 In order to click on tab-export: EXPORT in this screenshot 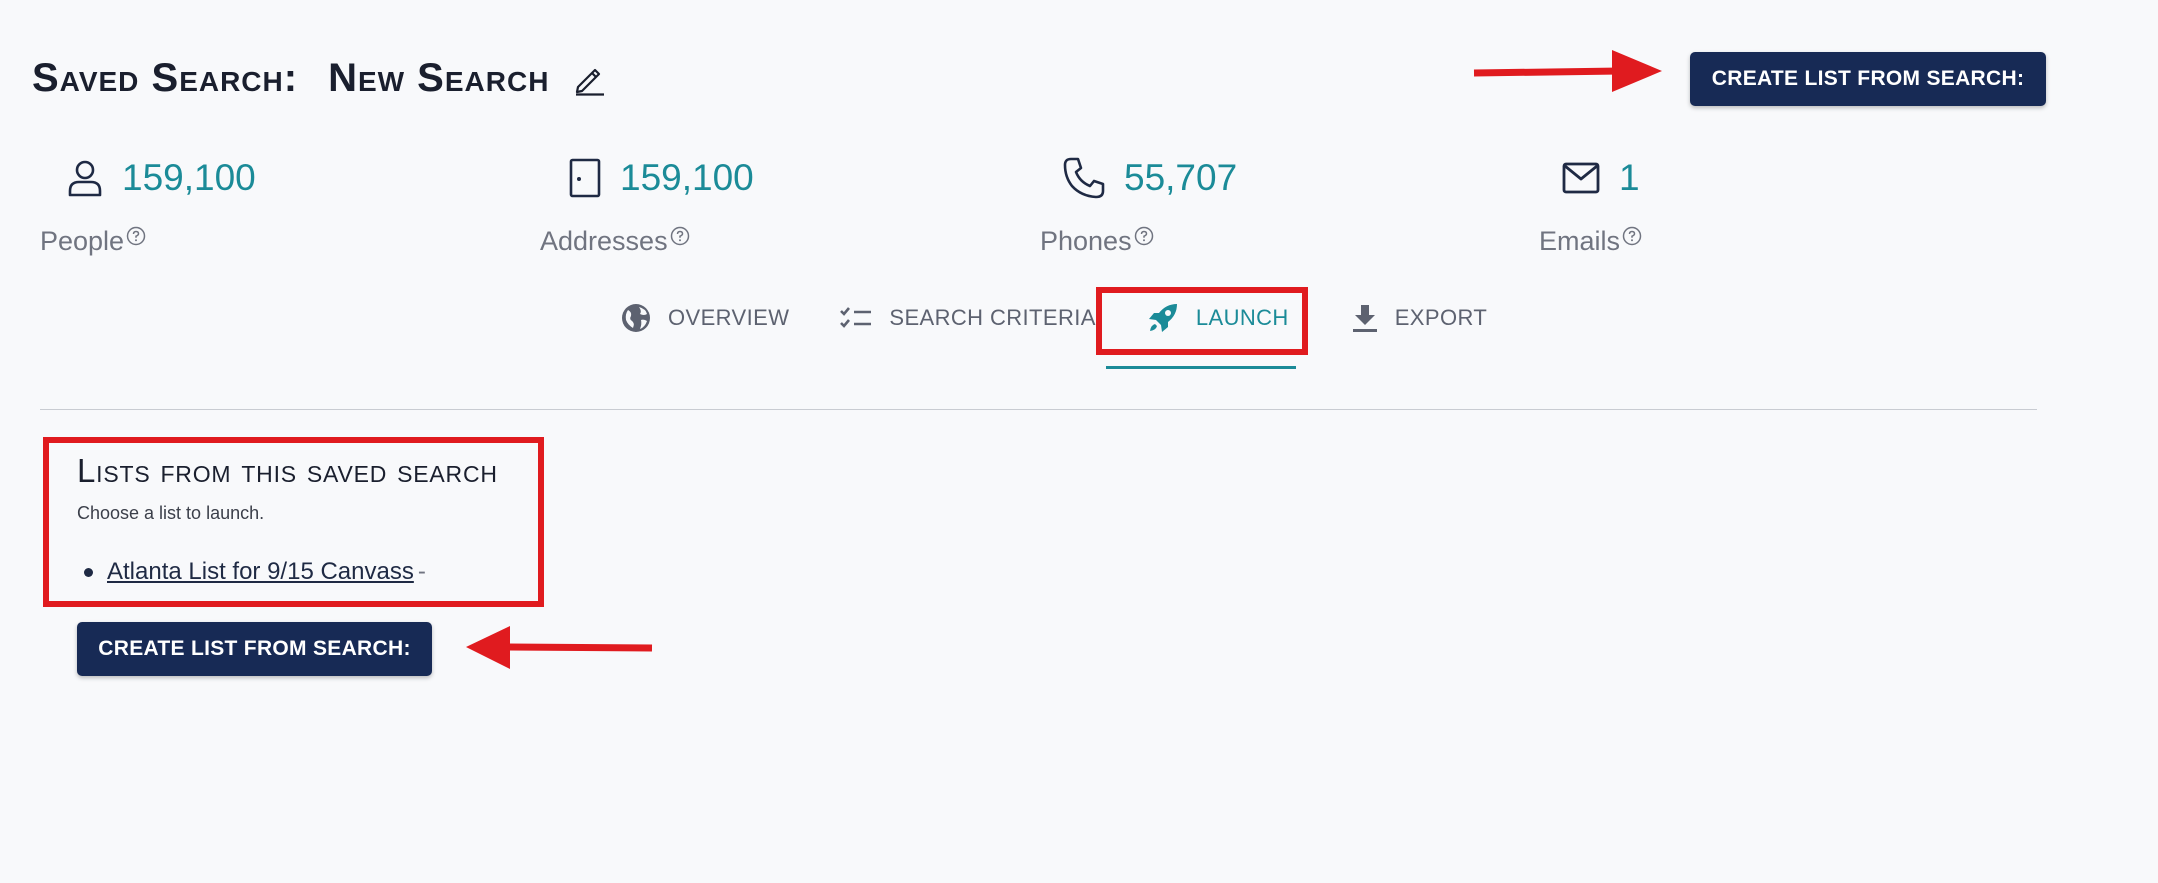, I will do `click(1419, 318)`.